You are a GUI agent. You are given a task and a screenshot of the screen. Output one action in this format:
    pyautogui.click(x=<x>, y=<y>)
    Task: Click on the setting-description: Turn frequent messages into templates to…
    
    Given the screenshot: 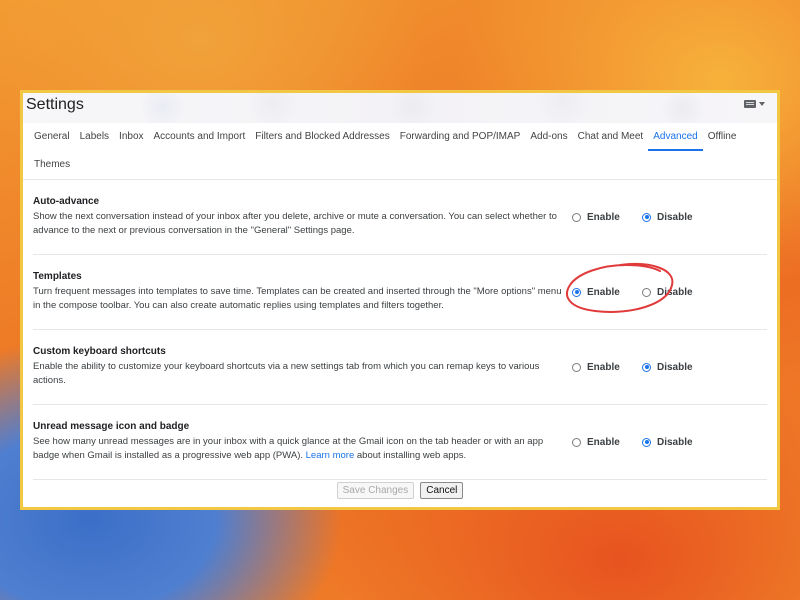 What is the action you would take?
    pyautogui.click(x=297, y=298)
    